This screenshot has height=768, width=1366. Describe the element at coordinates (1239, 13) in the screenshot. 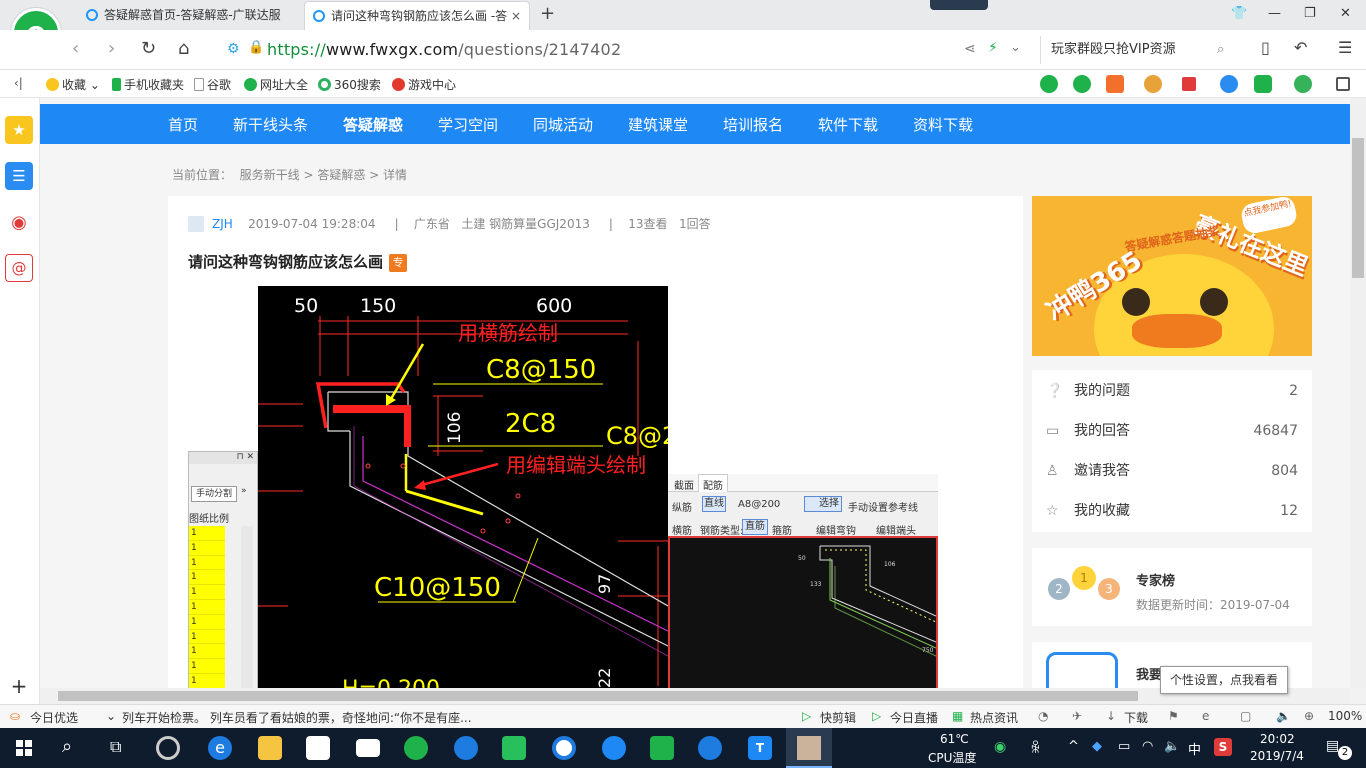

I see `skin-icon: 👕` at that location.